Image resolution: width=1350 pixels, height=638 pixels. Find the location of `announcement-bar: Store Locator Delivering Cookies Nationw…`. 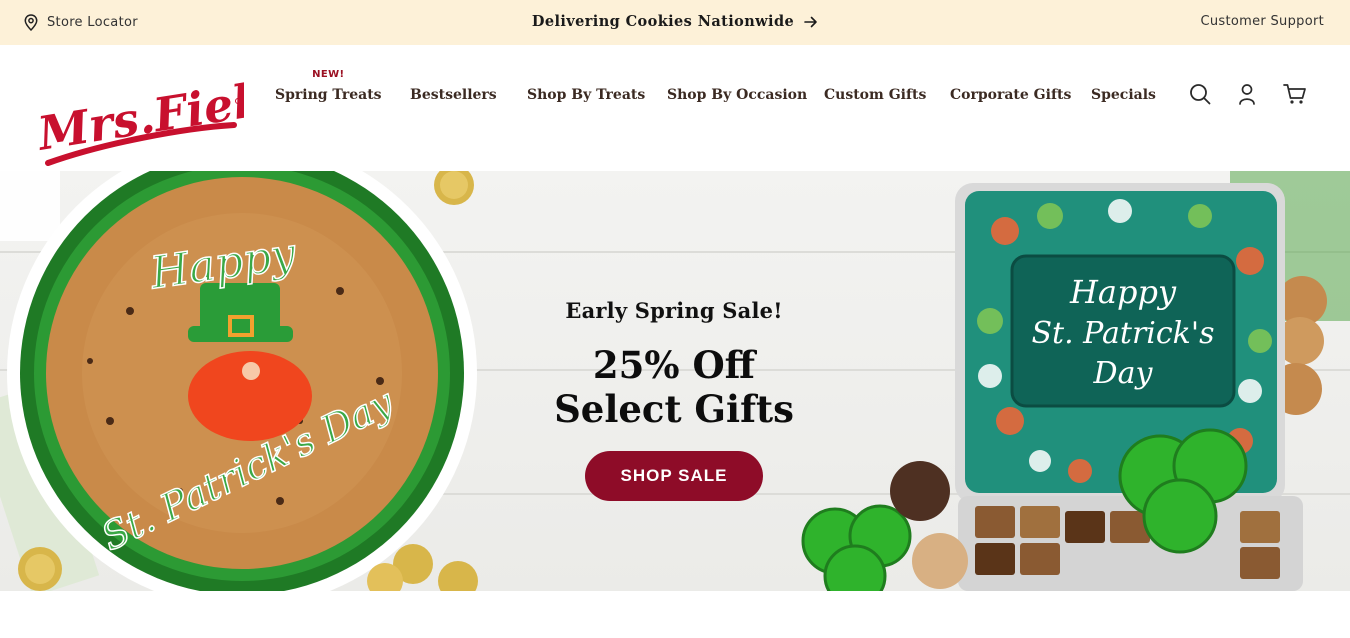

announcement-bar: Store Locator Delivering Cookies Nationw… is located at coordinates (675, 22).